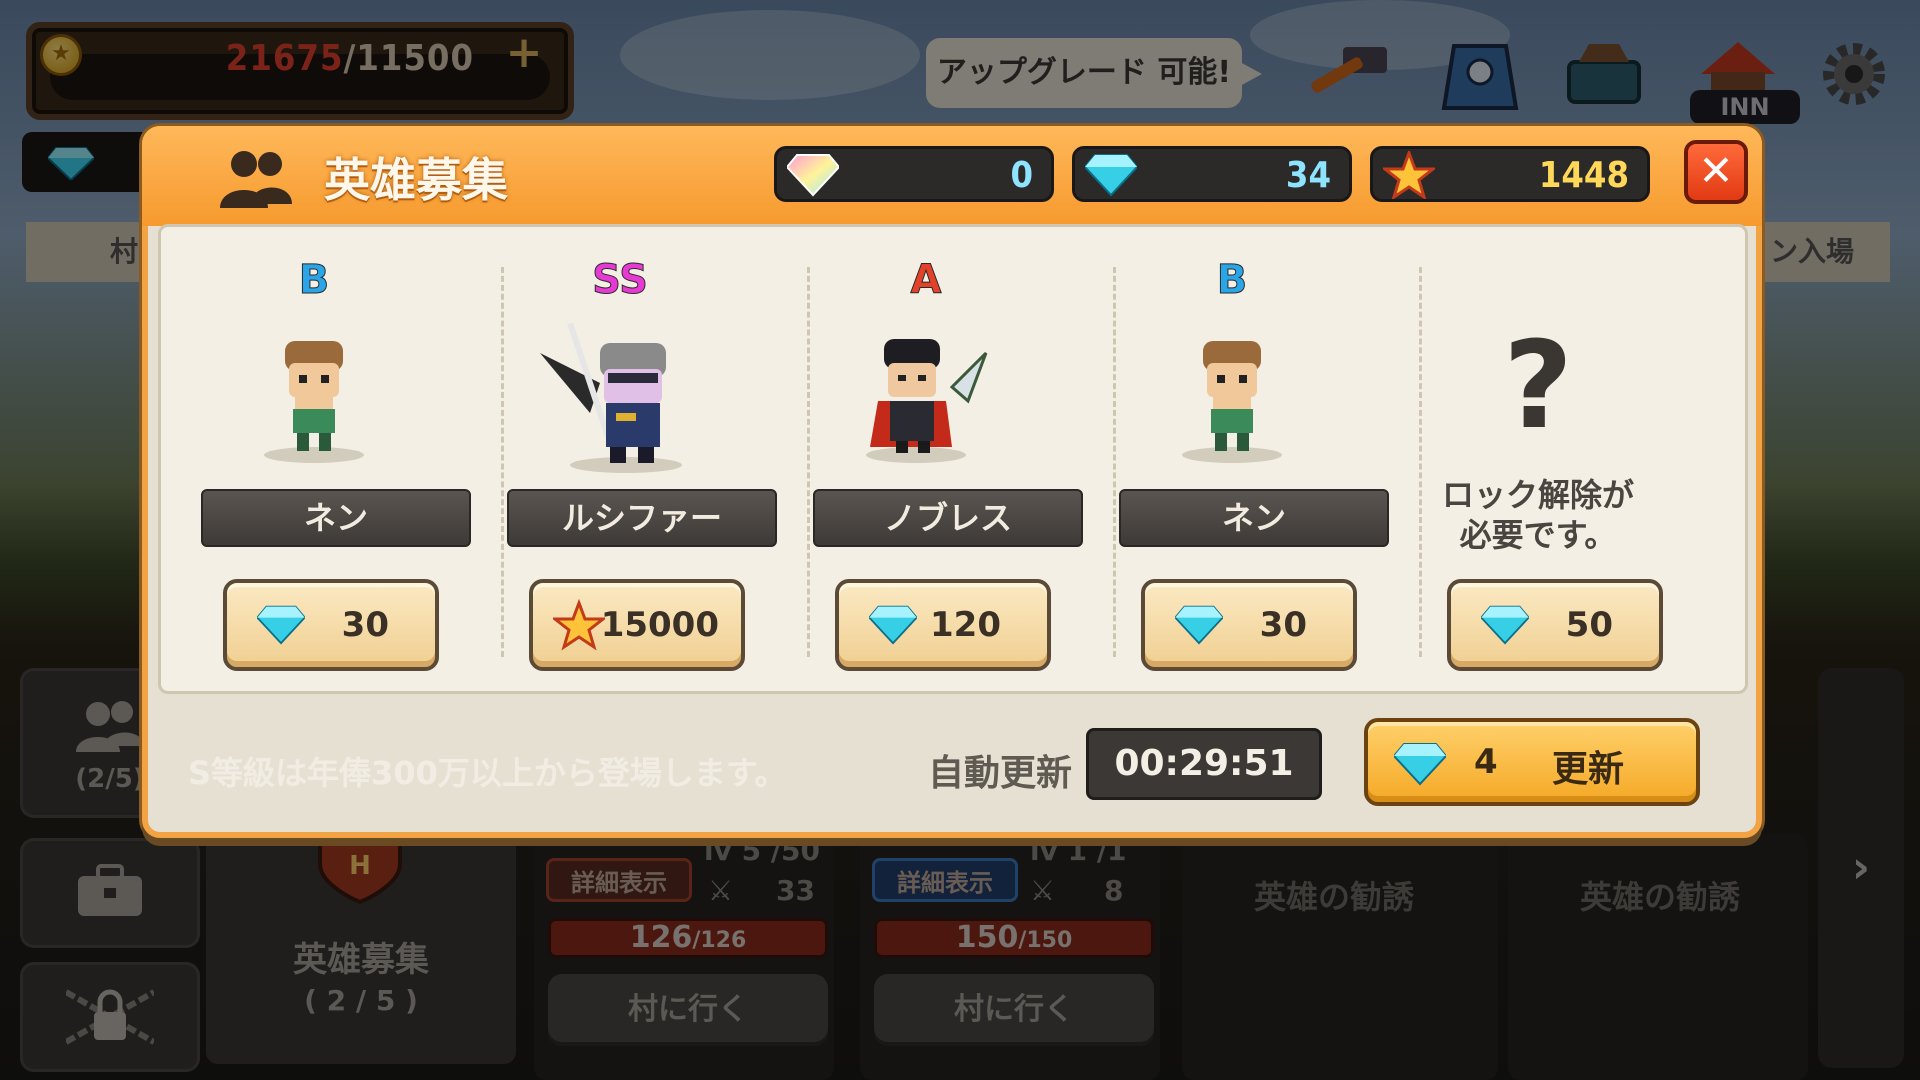  I want to click on blue-gem-value: 34, so click(1308, 175).